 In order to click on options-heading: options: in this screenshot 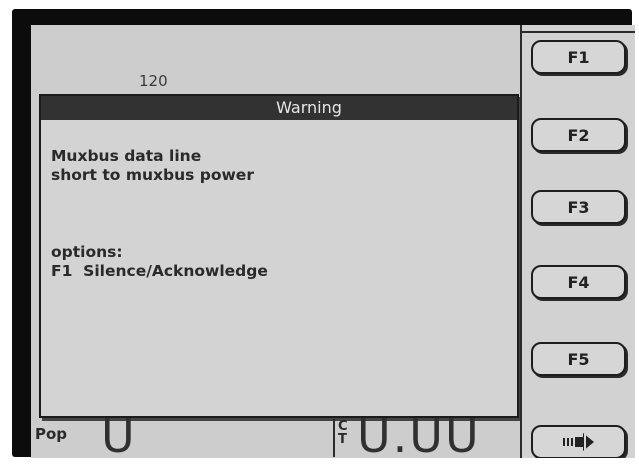, I will do `click(87, 252)`.